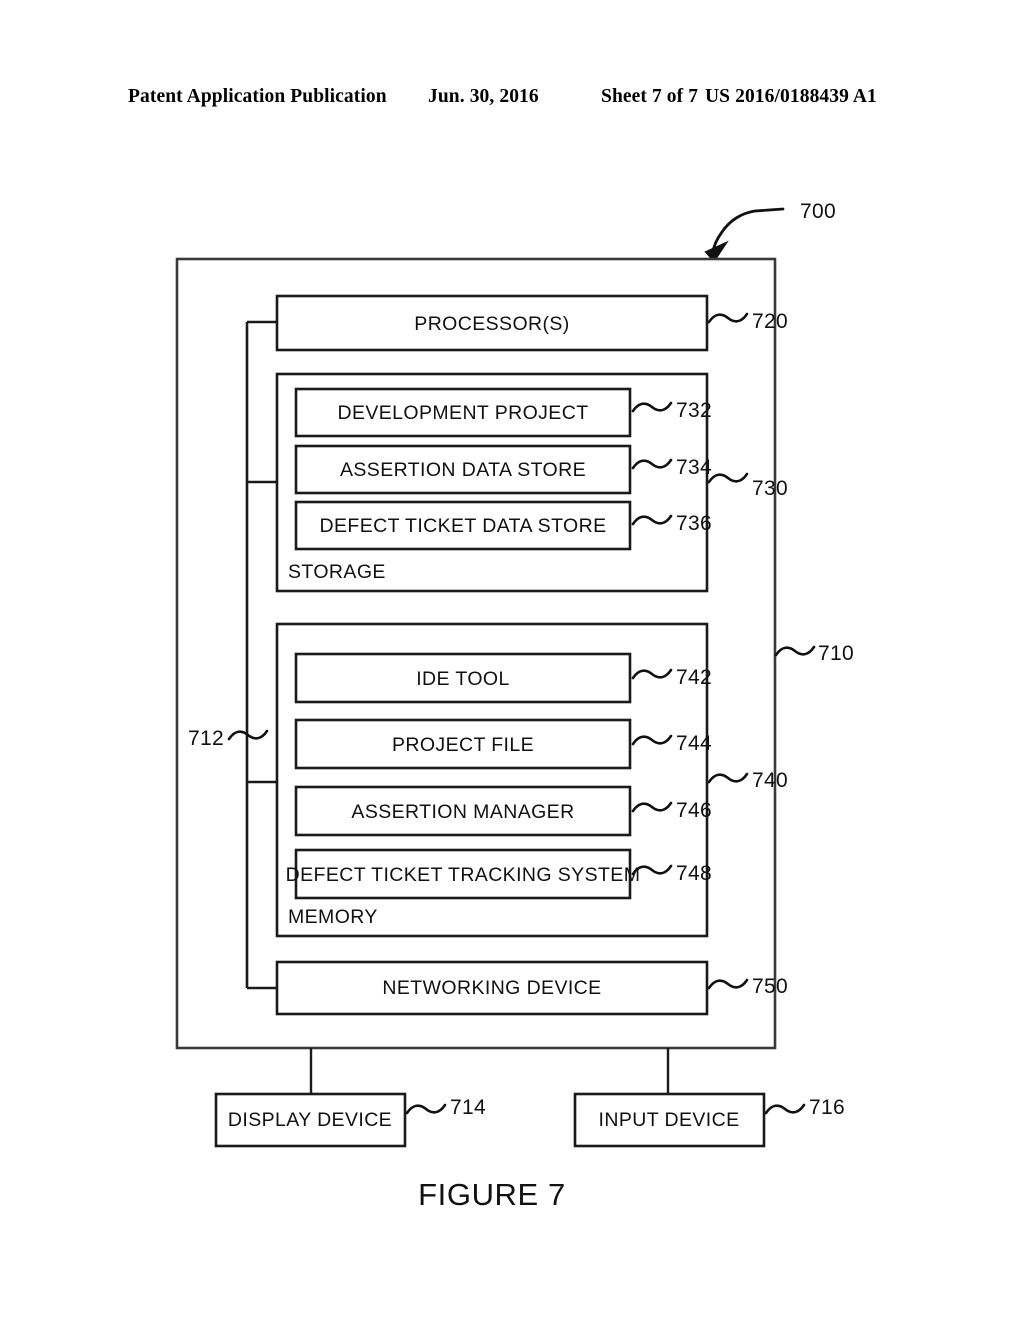  What do you see at coordinates (770, 321) in the screenshot?
I see `ref-720: 720` at bounding box center [770, 321].